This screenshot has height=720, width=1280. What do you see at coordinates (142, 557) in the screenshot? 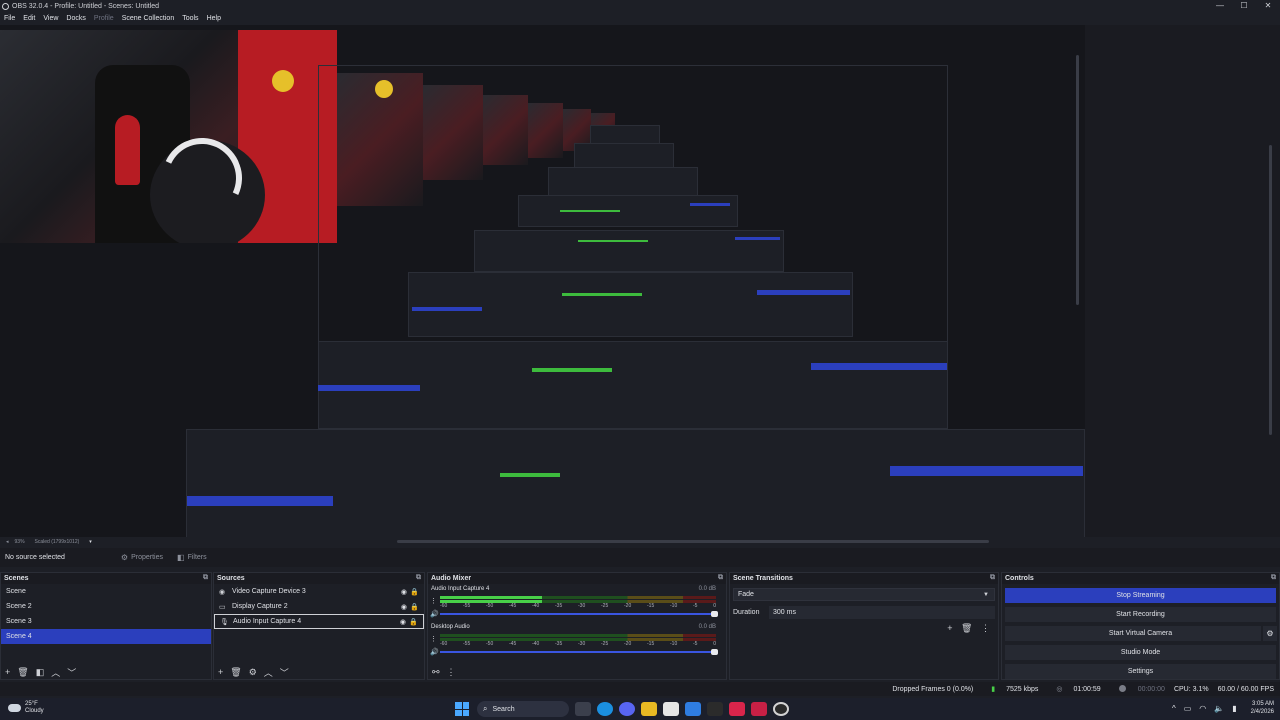
I see `properties-button: ⚙ Properties` at bounding box center [142, 557].